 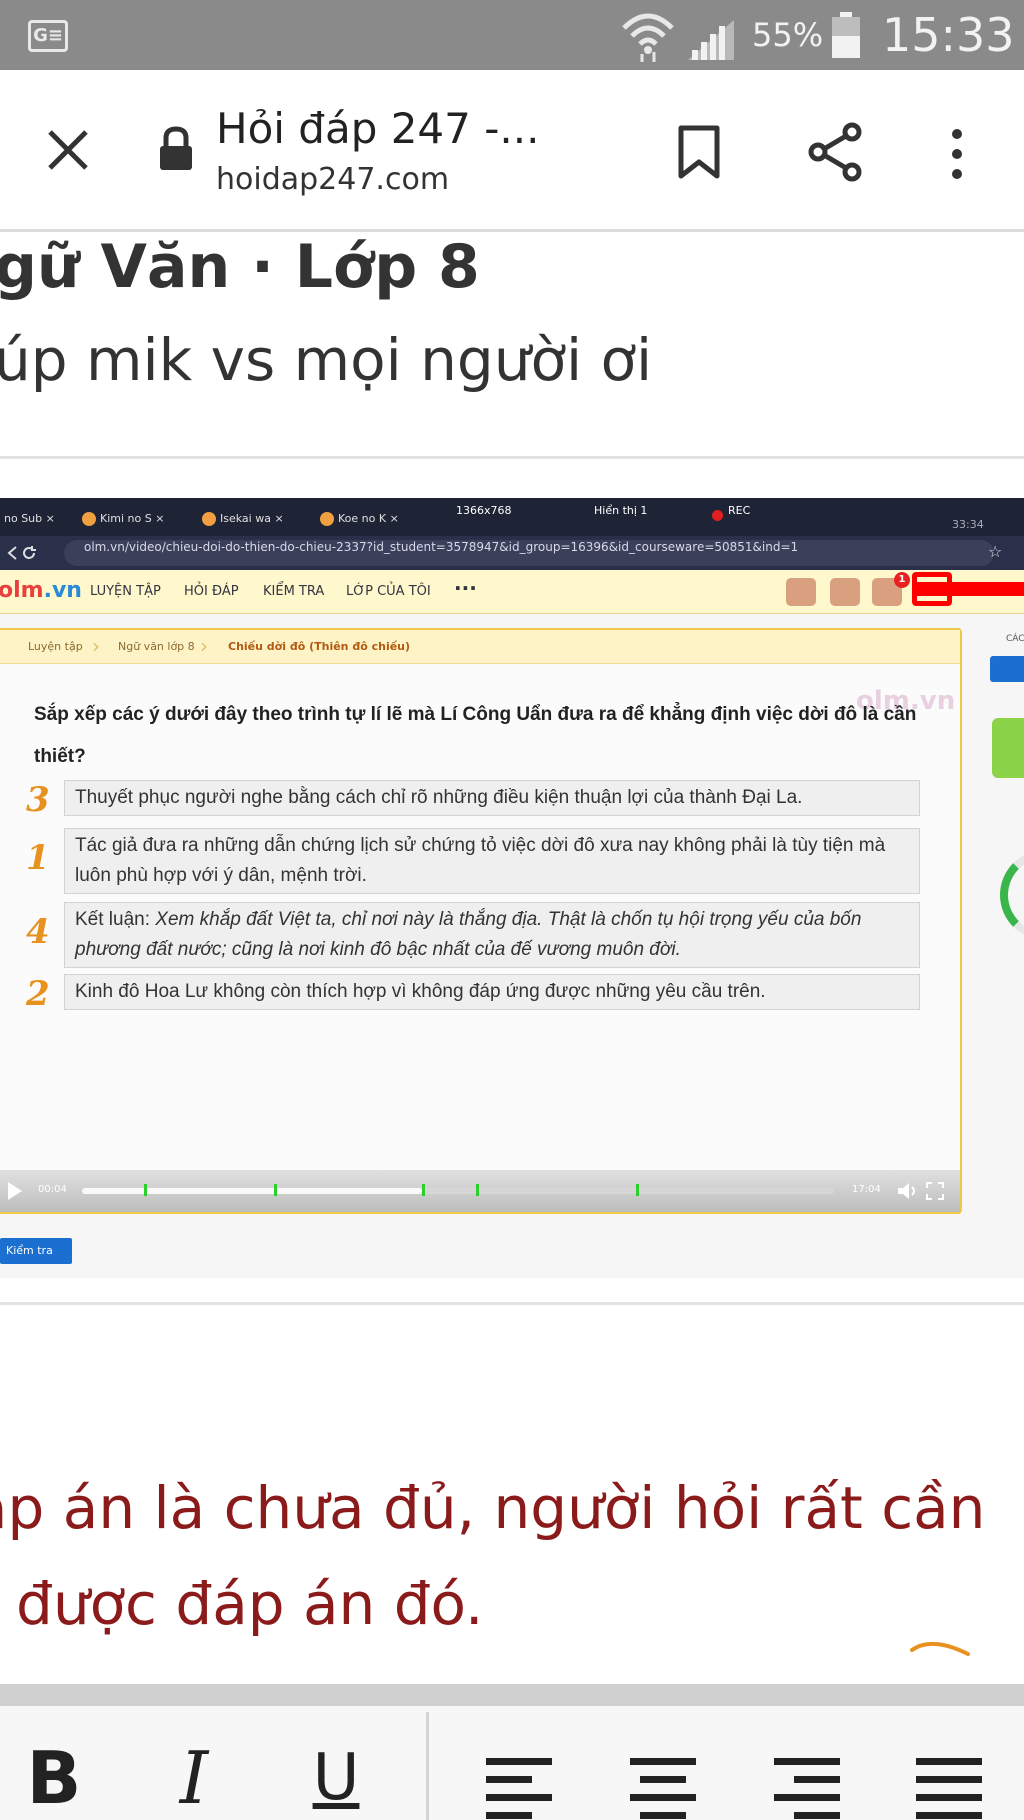 I want to click on nav-my-class: LỚP CỦA TÔI, so click(x=388, y=591).